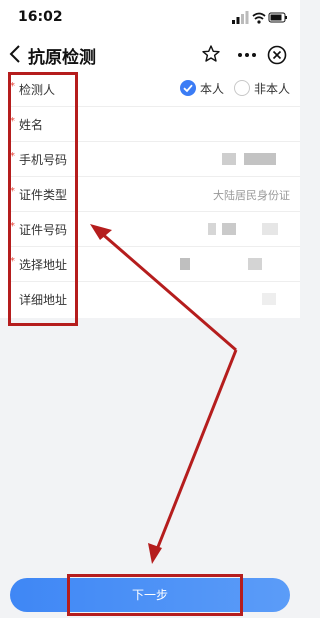 The width and height of the screenshot is (320, 618). I want to click on mini-program-capsule, so click(260, 55).